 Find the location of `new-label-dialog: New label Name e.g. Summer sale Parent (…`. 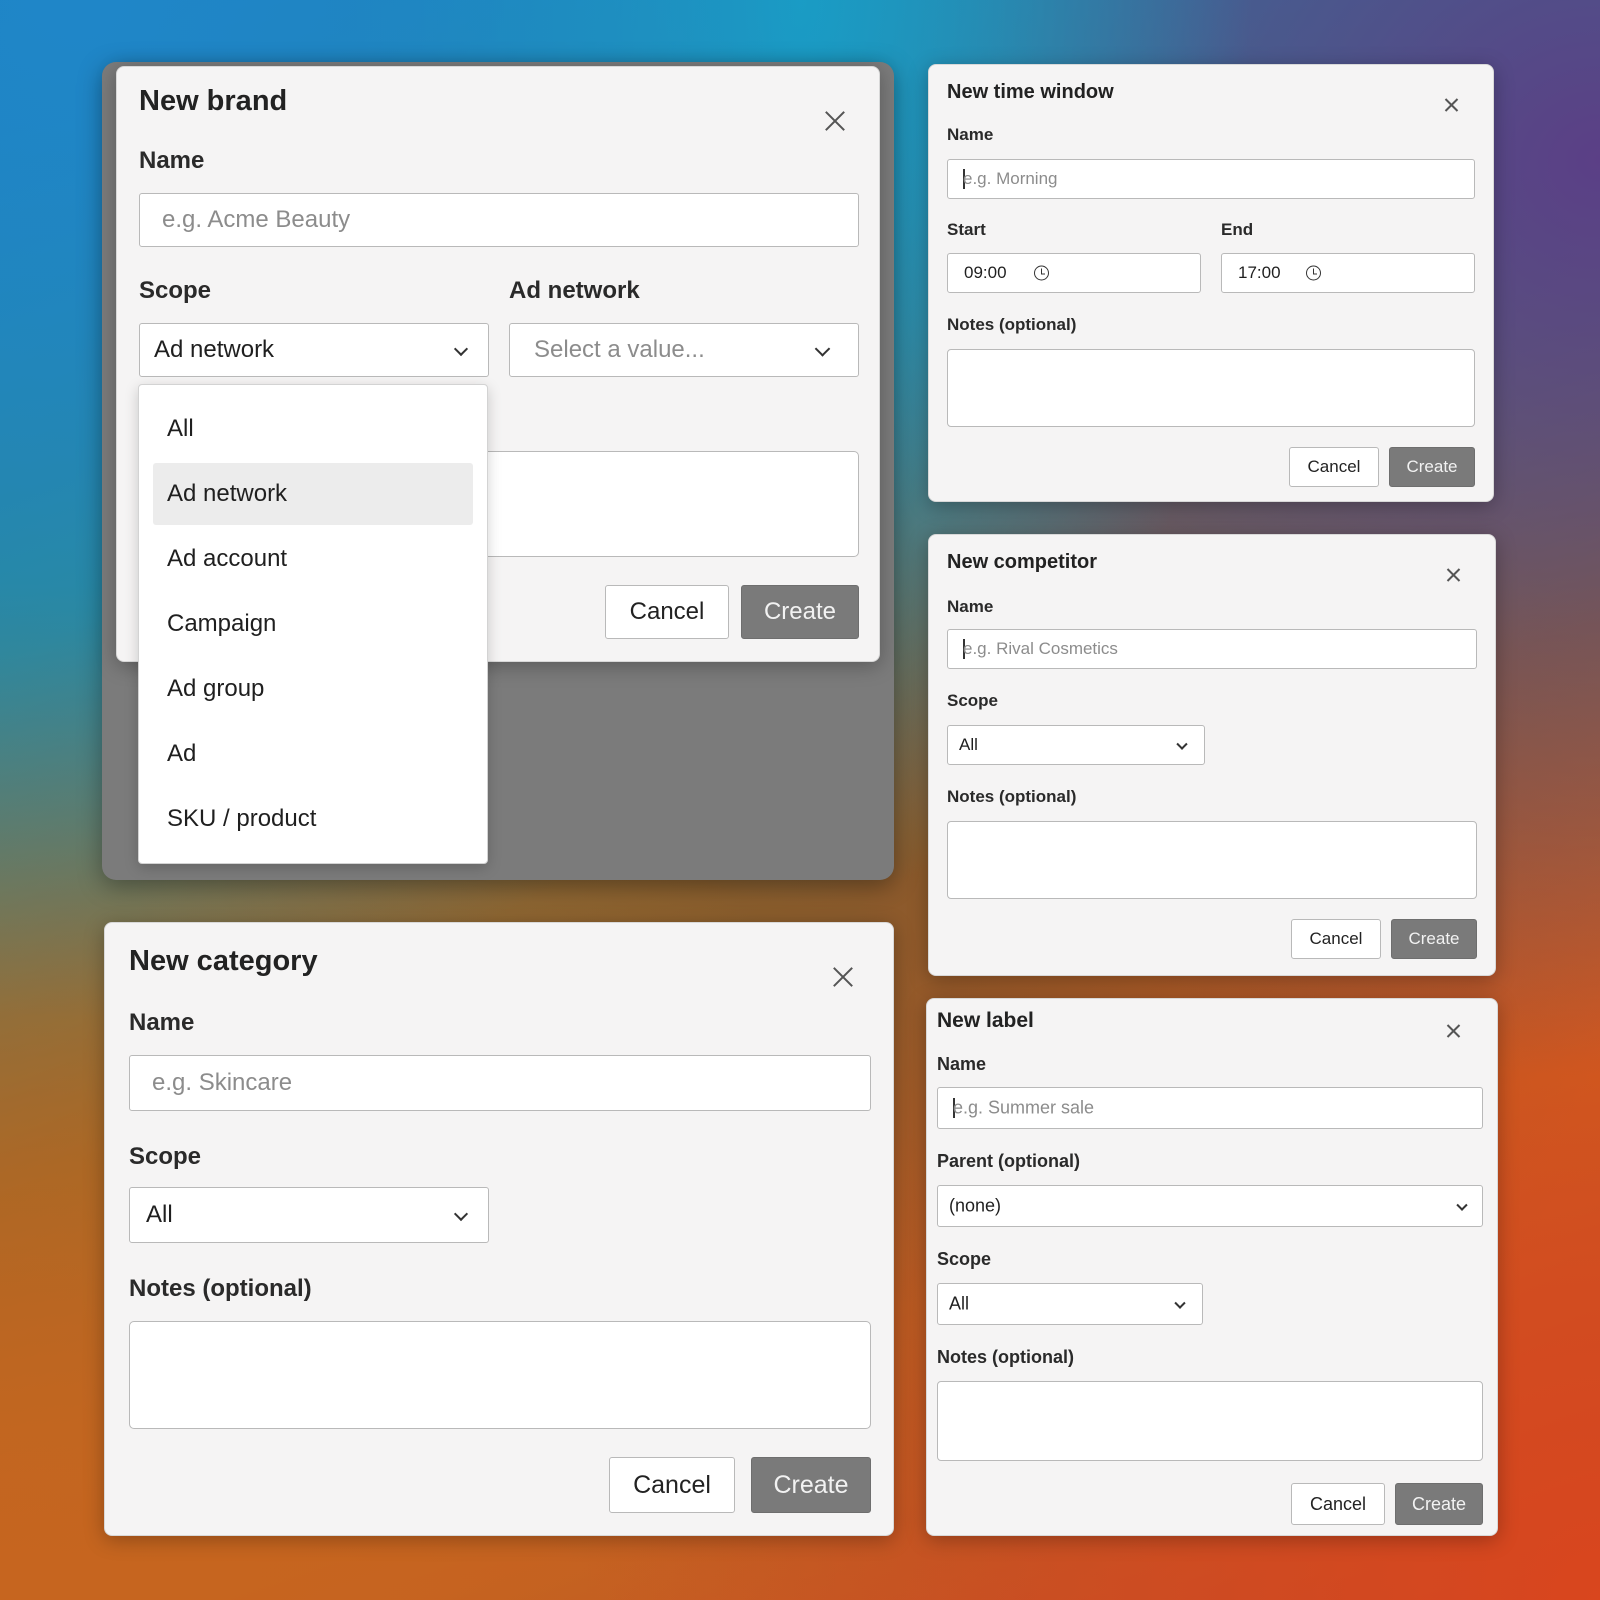

new-label-dialog: New label Name e.g. Summer sale Parent (… is located at coordinates (1212, 1267).